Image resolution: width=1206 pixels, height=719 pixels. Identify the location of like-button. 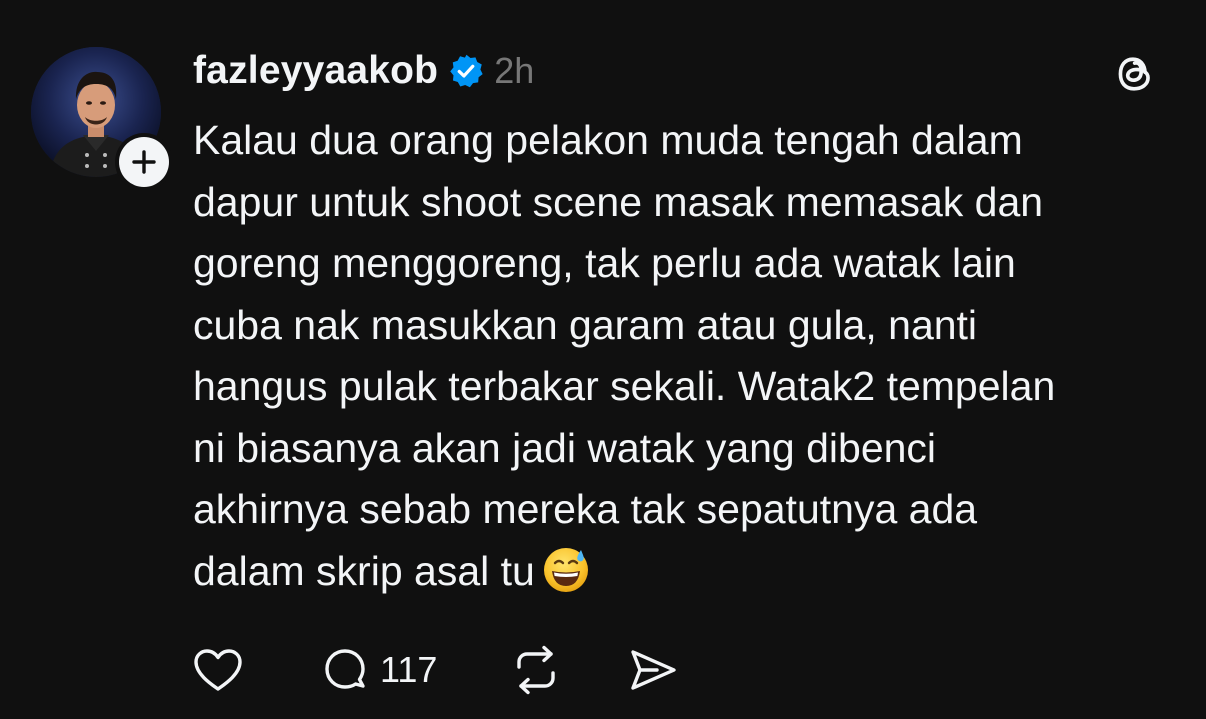
(218, 670).